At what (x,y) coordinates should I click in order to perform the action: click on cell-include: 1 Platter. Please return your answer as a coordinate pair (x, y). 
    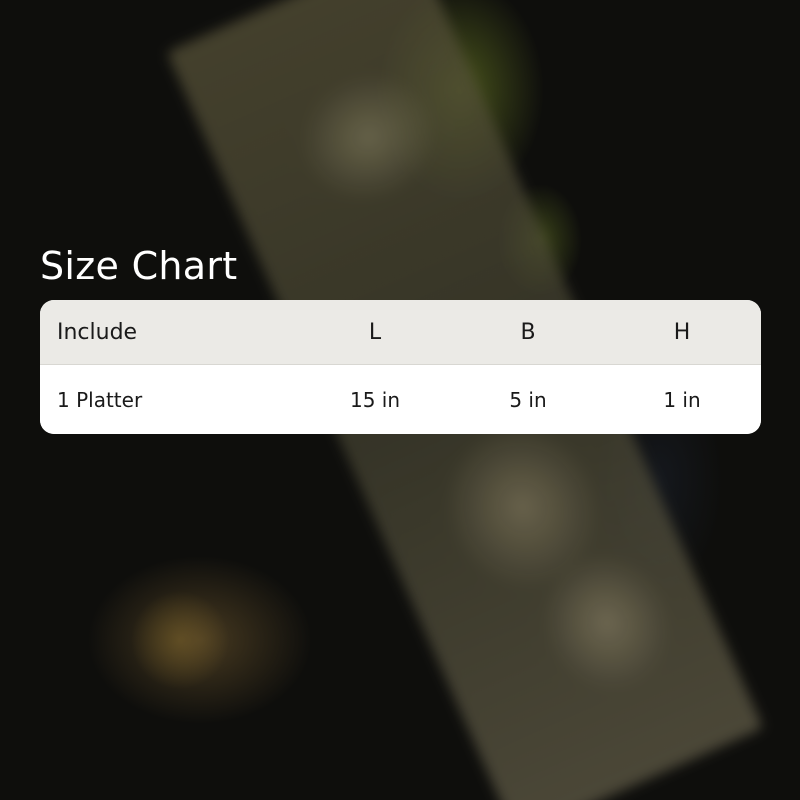
    Looking at the image, I should click on (100, 399).